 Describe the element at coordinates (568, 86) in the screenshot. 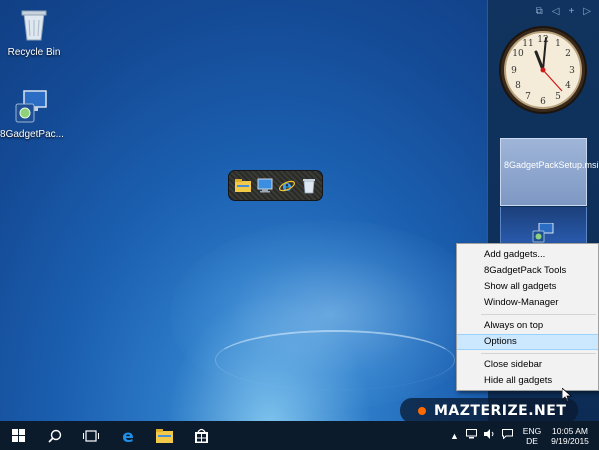

I see `svg-text: 4` at that location.